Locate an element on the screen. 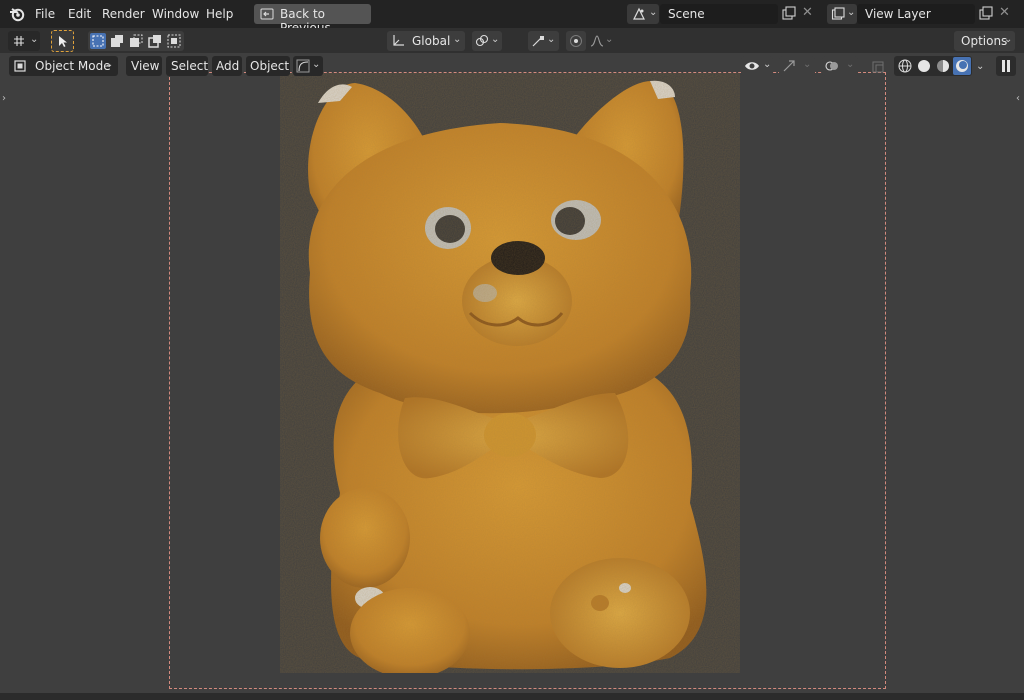  menu-add-label: Add is located at coordinates (228, 66).